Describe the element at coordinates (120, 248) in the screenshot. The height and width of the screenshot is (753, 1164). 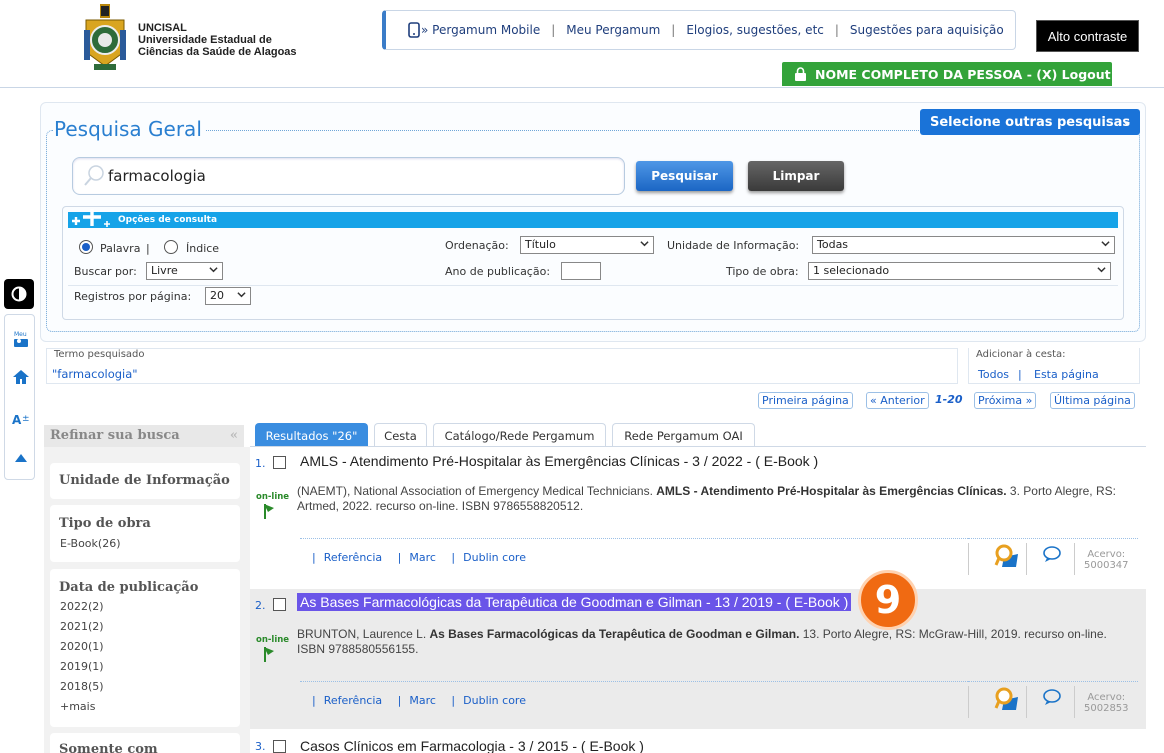
I see `radio-palavra-label: Palavra` at that location.